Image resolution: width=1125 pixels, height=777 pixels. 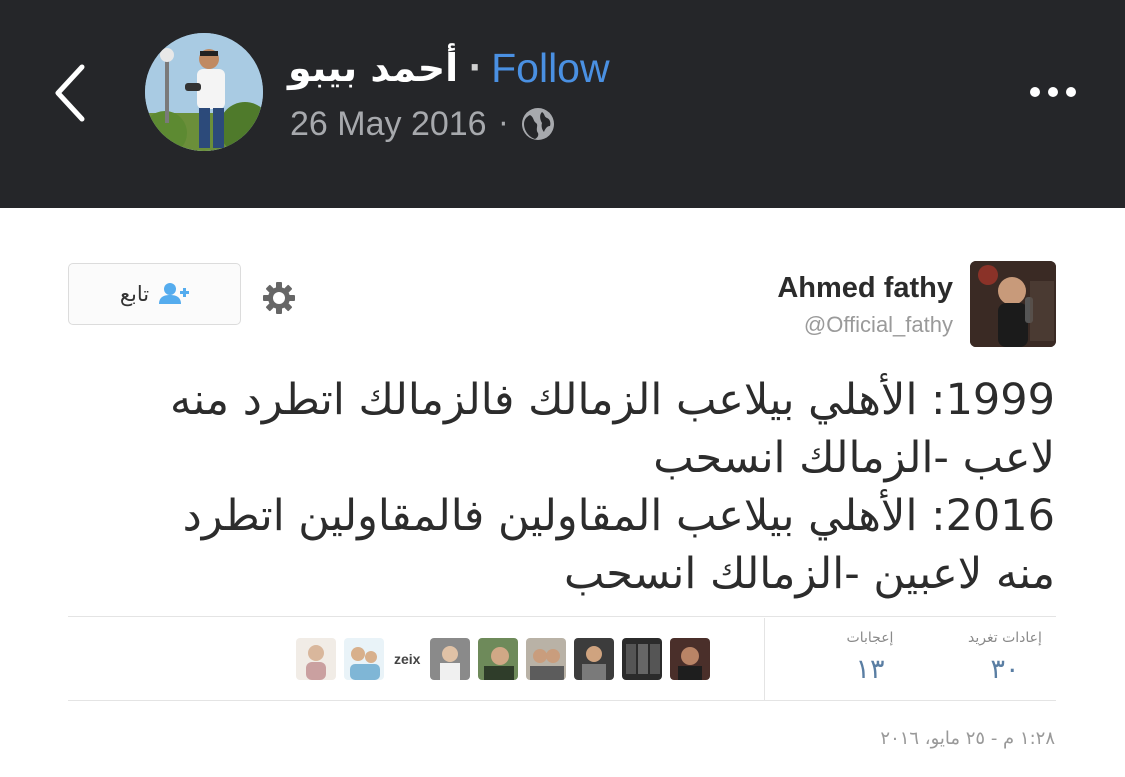 What do you see at coordinates (865, 288) in the screenshot?
I see `tweet-author-name: Ahmed fathy` at bounding box center [865, 288].